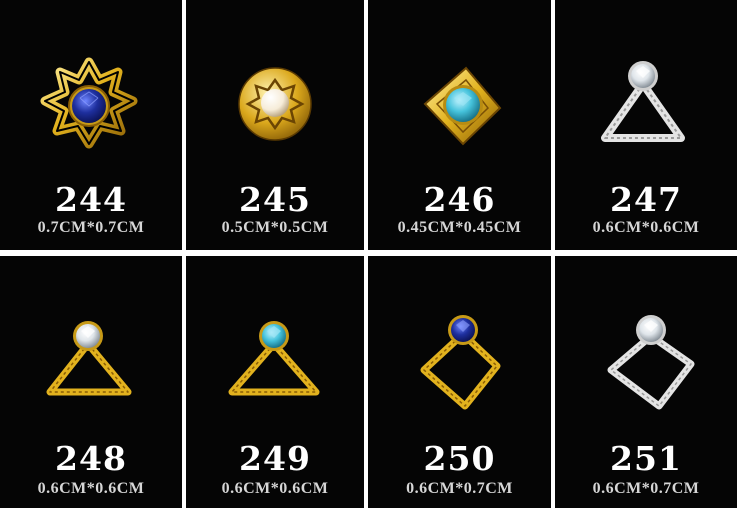 This screenshot has width=737, height=508. I want to click on gold-triangle-charm-image, so click(89, 358).